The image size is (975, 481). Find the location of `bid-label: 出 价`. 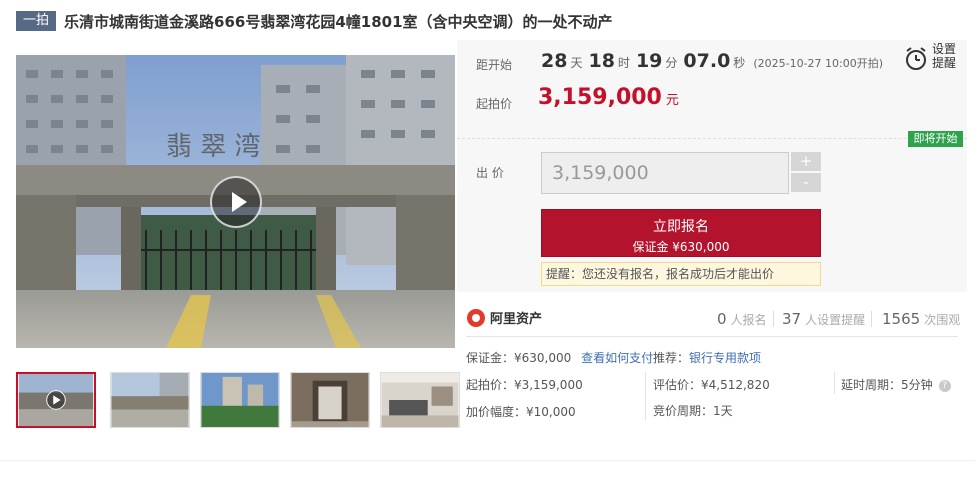

bid-label: 出 价 is located at coordinates (490, 173).